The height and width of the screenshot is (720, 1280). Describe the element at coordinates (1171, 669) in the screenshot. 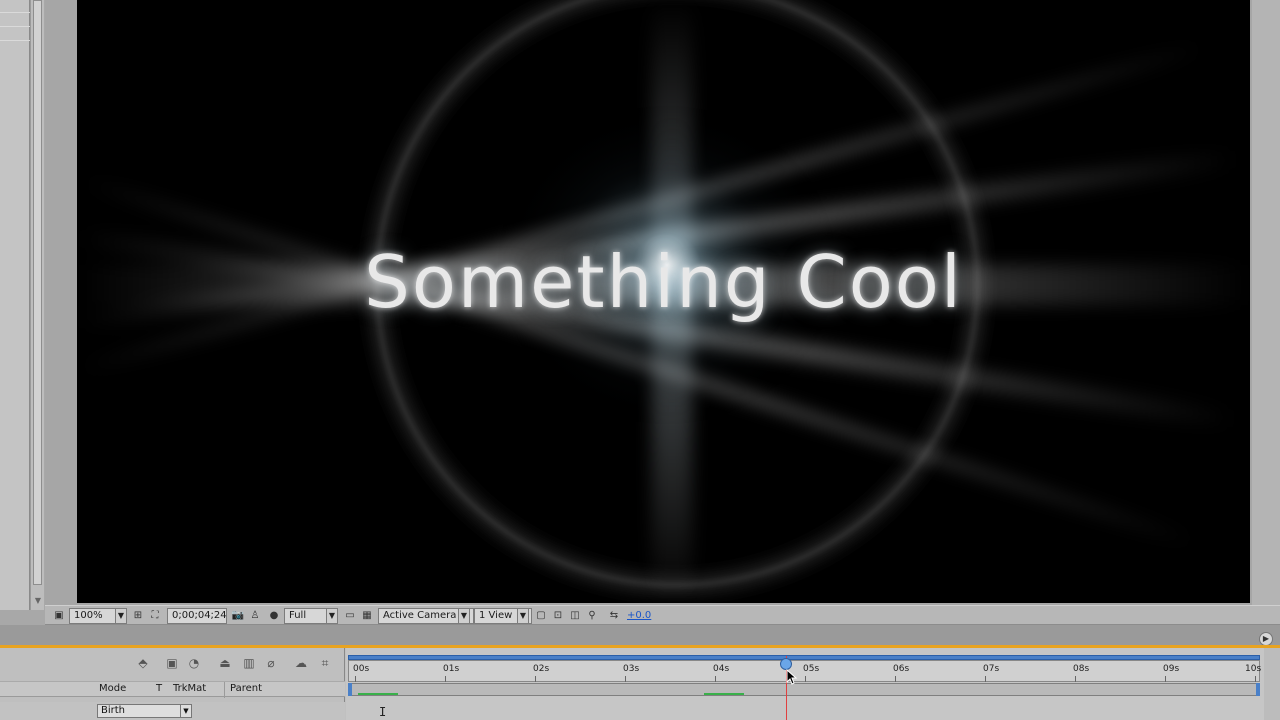

I see `ruler-tick-label: 09s` at that location.